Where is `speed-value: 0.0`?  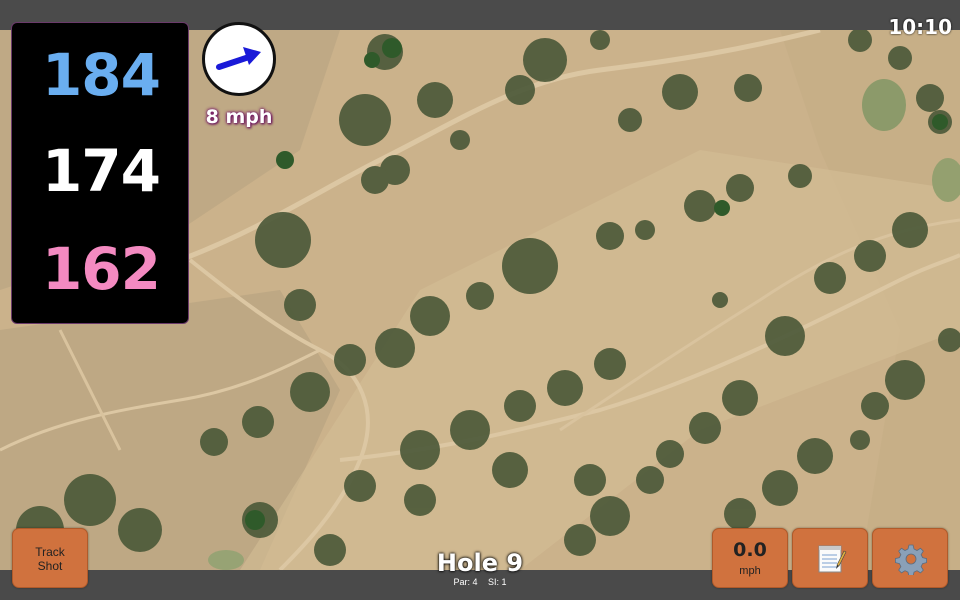 speed-value: 0.0 is located at coordinates (750, 550).